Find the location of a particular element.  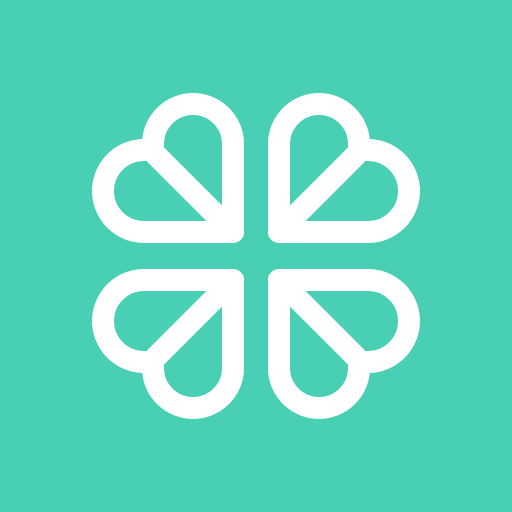

clover-leaf-top-right-icon is located at coordinates (344, 168).